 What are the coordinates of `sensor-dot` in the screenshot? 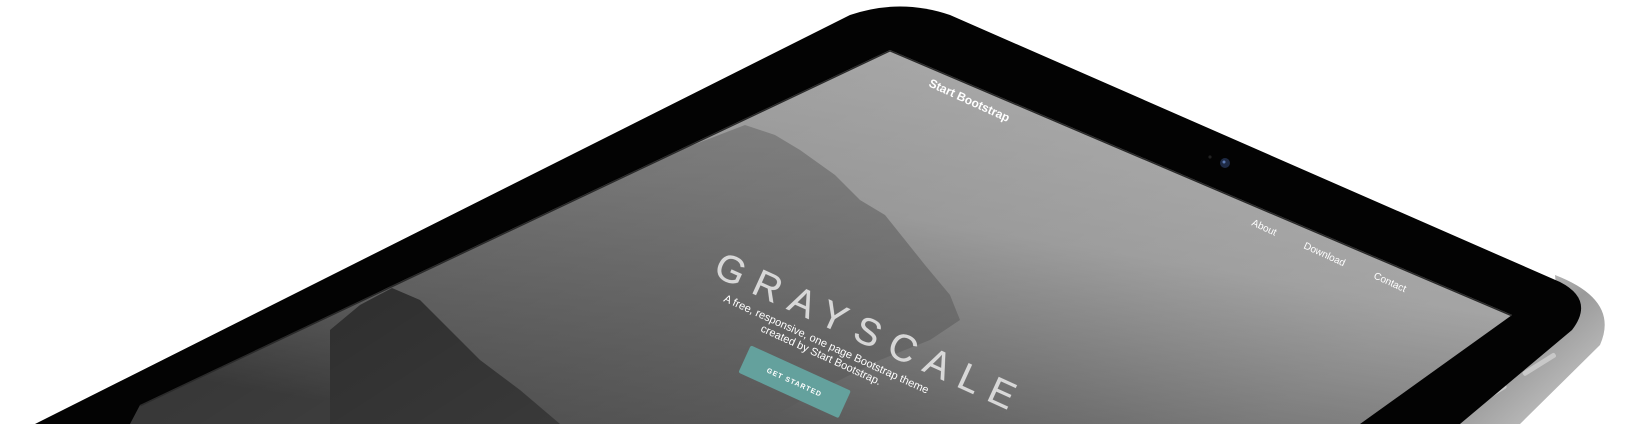 It's located at (1210, 157).